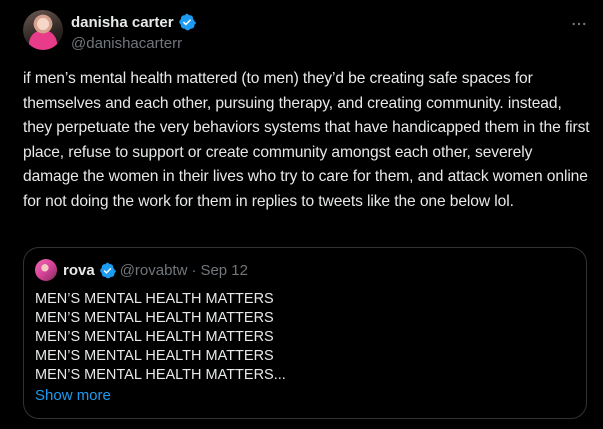 Image resolution: width=603 pixels, height=429 pixels. I want to click on more-horizontal-icon, so click(579, 24).